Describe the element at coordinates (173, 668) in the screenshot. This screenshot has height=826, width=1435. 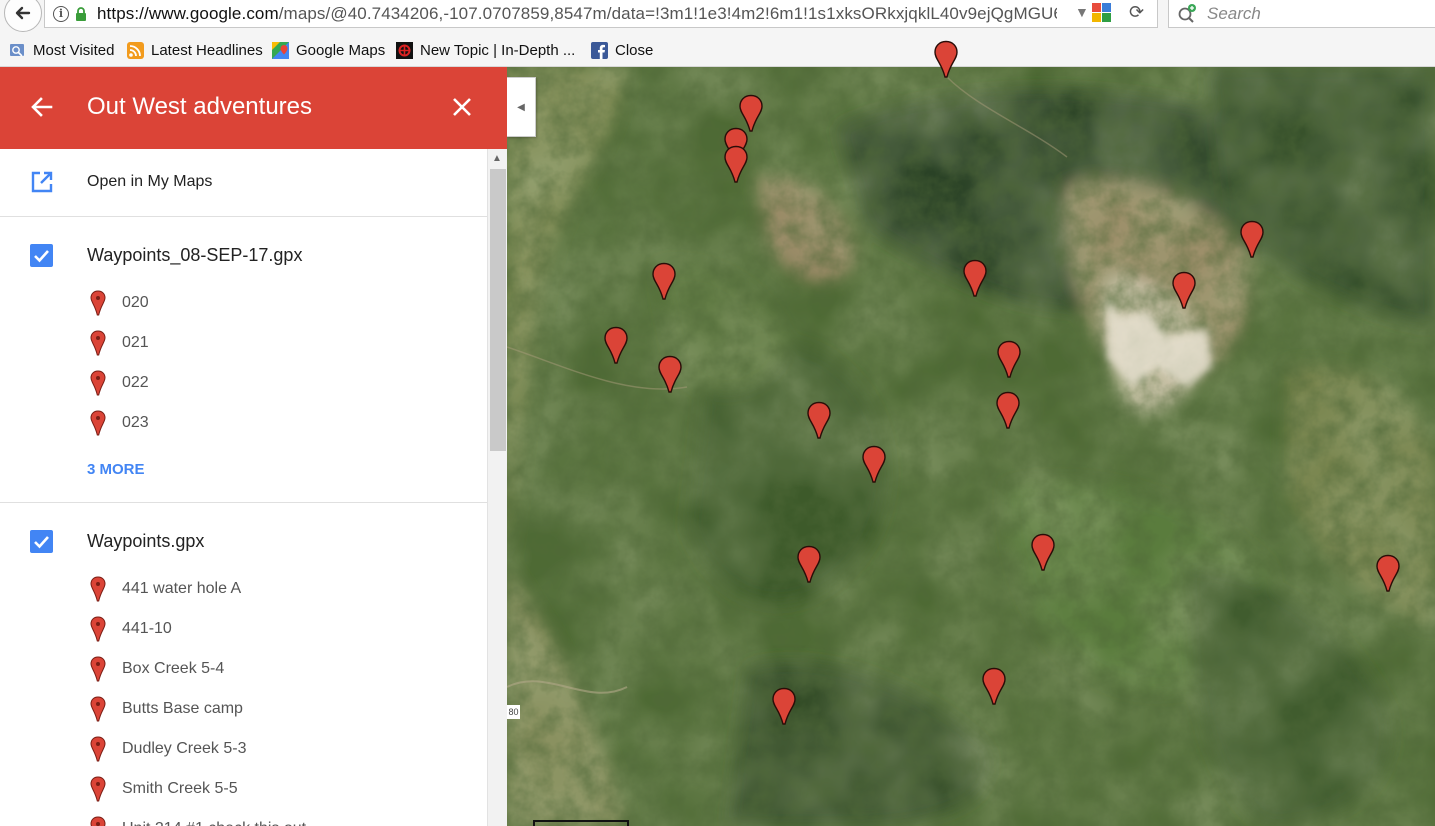
I see `waypoint-label: Box Creek 5-4` at that location.